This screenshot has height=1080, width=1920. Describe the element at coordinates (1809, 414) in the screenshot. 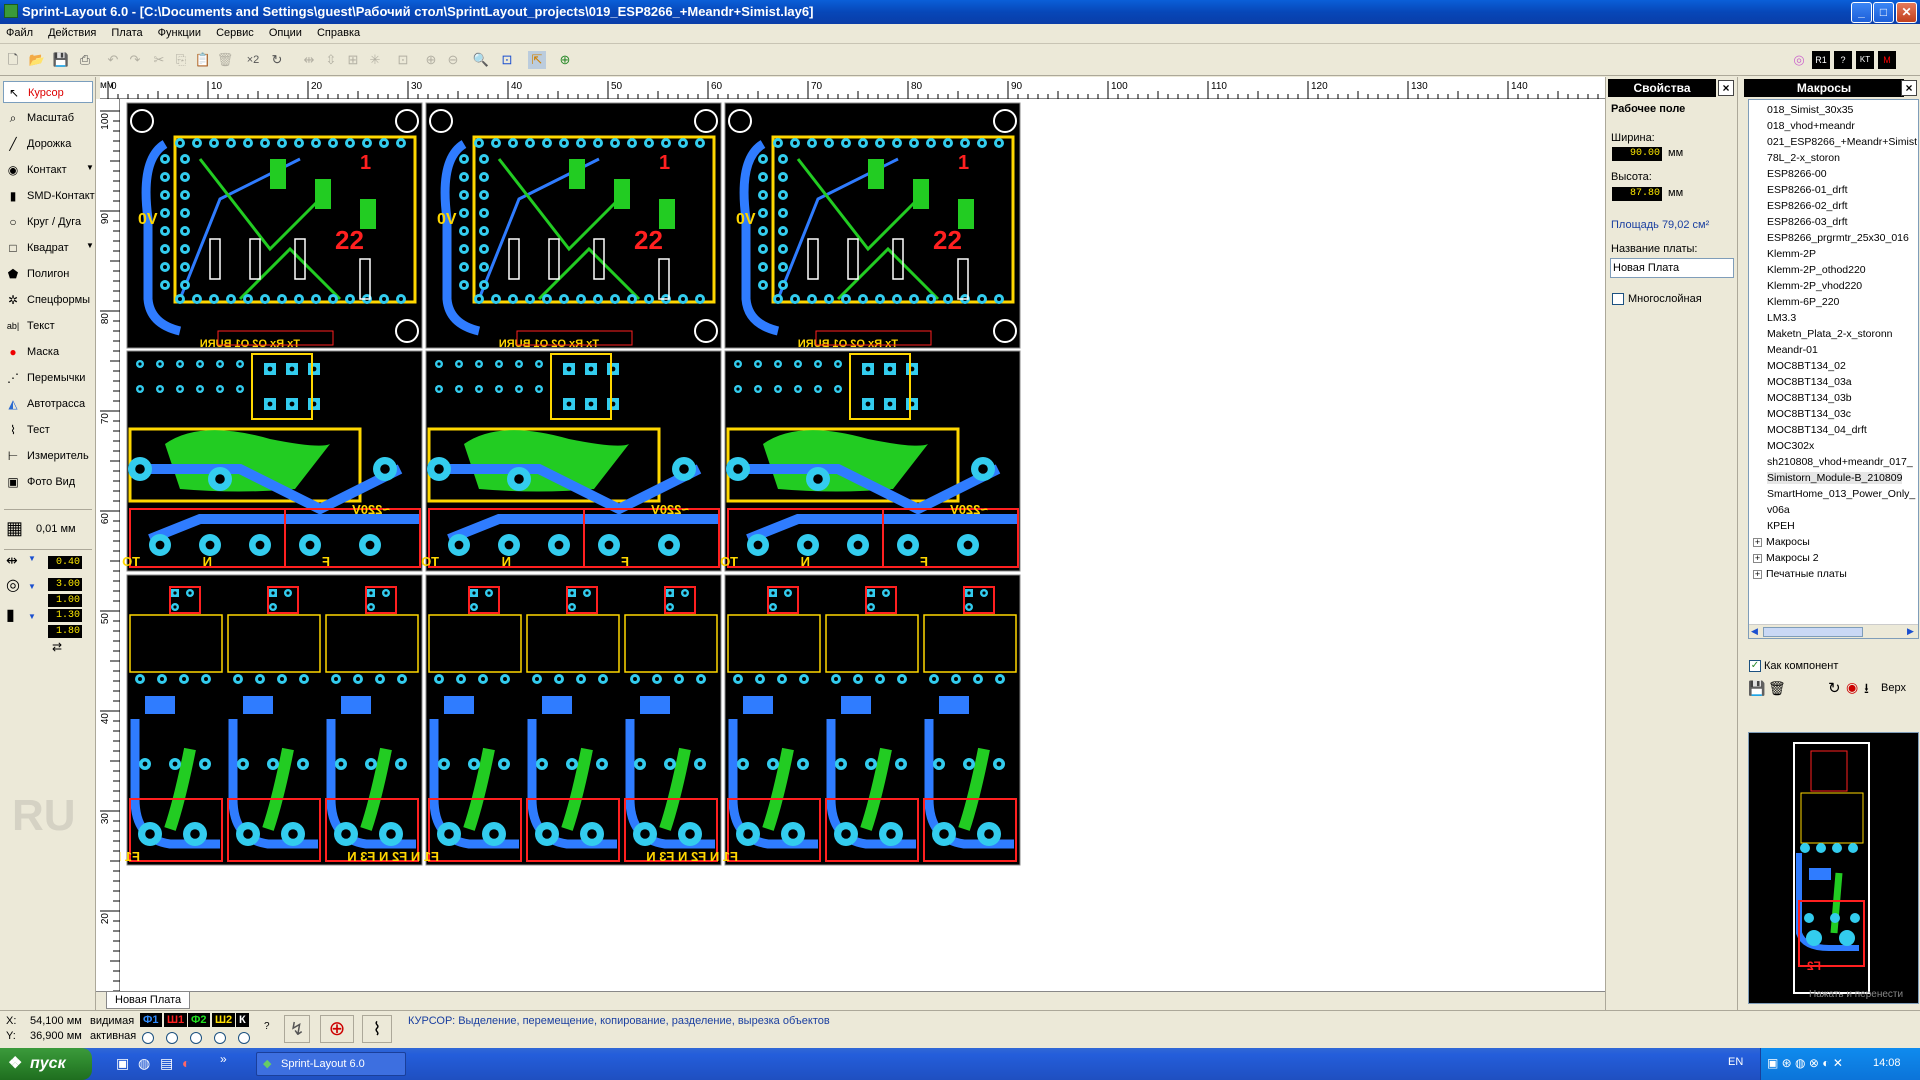

I see `macro-item: MOC8BT134_03c` at that location.